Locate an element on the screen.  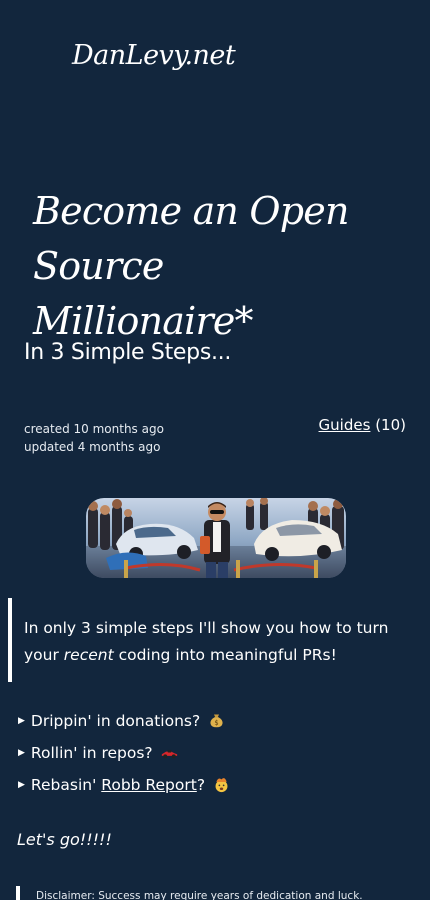
exploding-head-icon is located at coordinates (221, 785).